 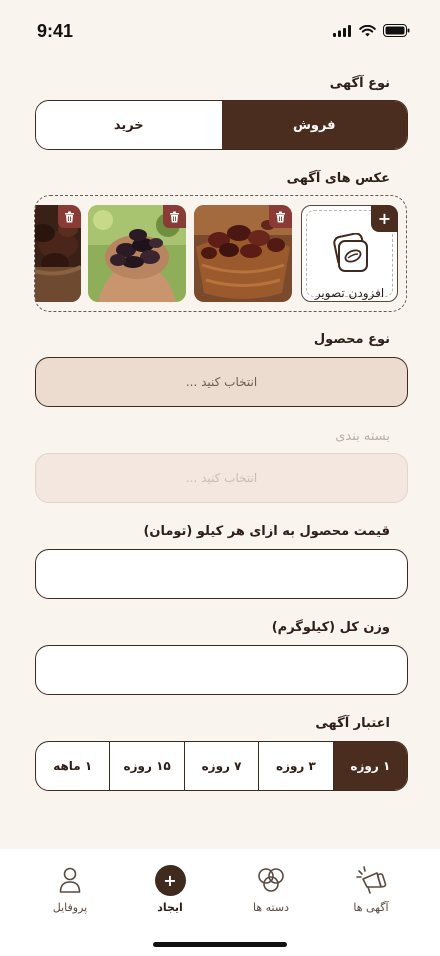 What do you see at coordinates (362, 436) in the screenshot?
I see `packaging-label: بسته بندی` at bounding box center [362, 436].